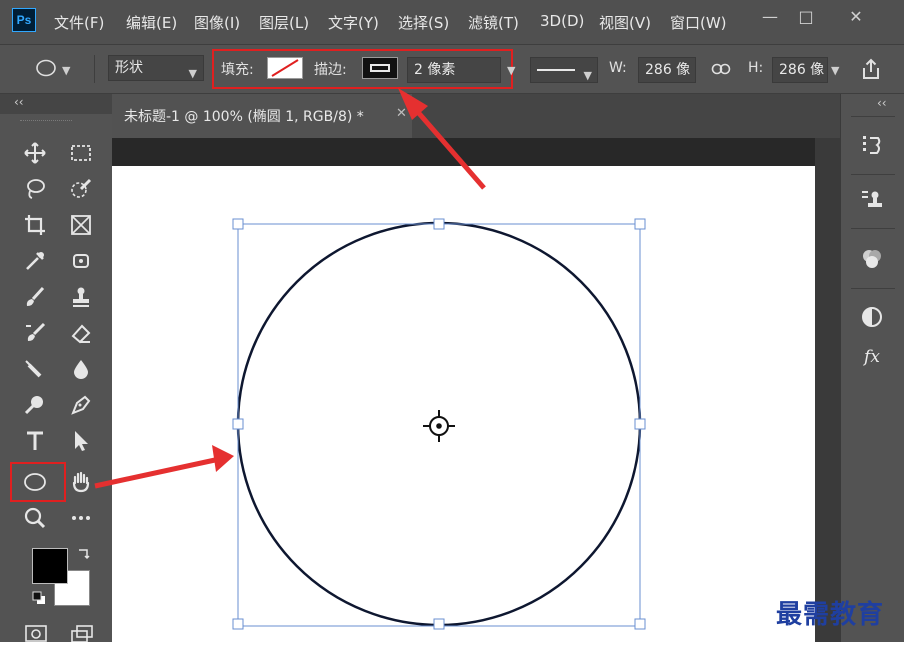  Describe the element at coordinates (872, 145) in the screenshot. I see `history-icon` at that location.